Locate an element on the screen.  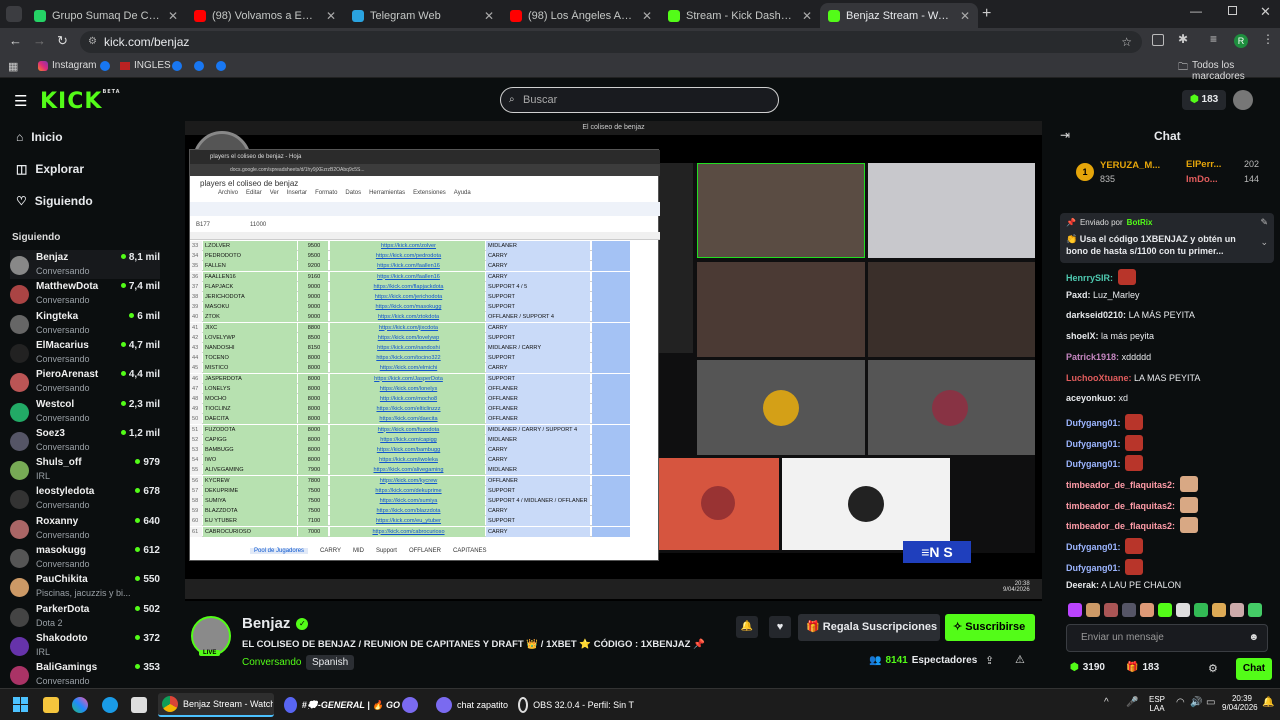
gift-subs-button: 🎁 Regala Suscripciones is located at coordinates (869, 627).